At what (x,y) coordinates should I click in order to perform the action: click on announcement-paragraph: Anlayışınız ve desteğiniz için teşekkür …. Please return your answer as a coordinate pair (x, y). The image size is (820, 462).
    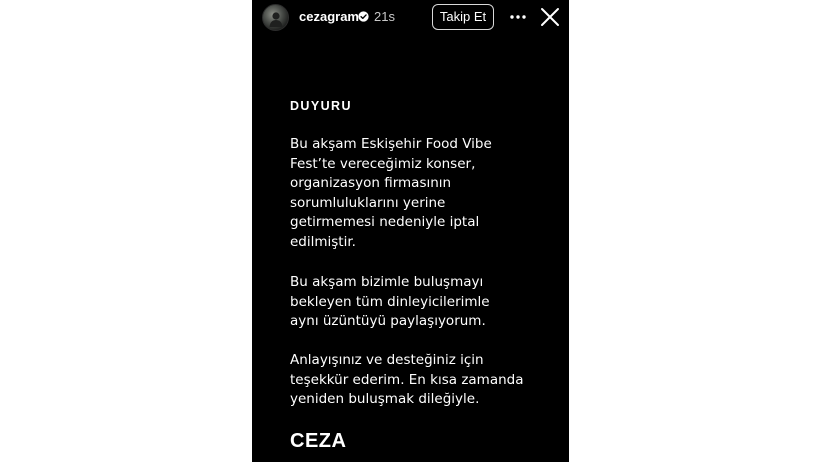
    Looking at the image, I should click on (407, 380).